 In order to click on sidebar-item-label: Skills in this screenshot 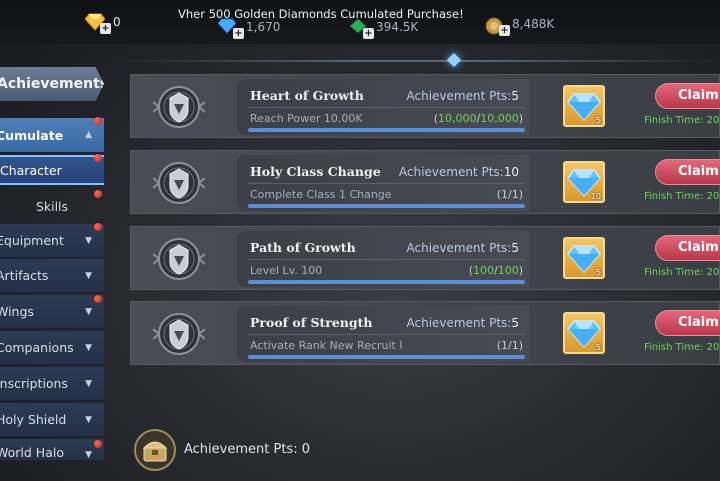, I will do `click(52, 206)`.